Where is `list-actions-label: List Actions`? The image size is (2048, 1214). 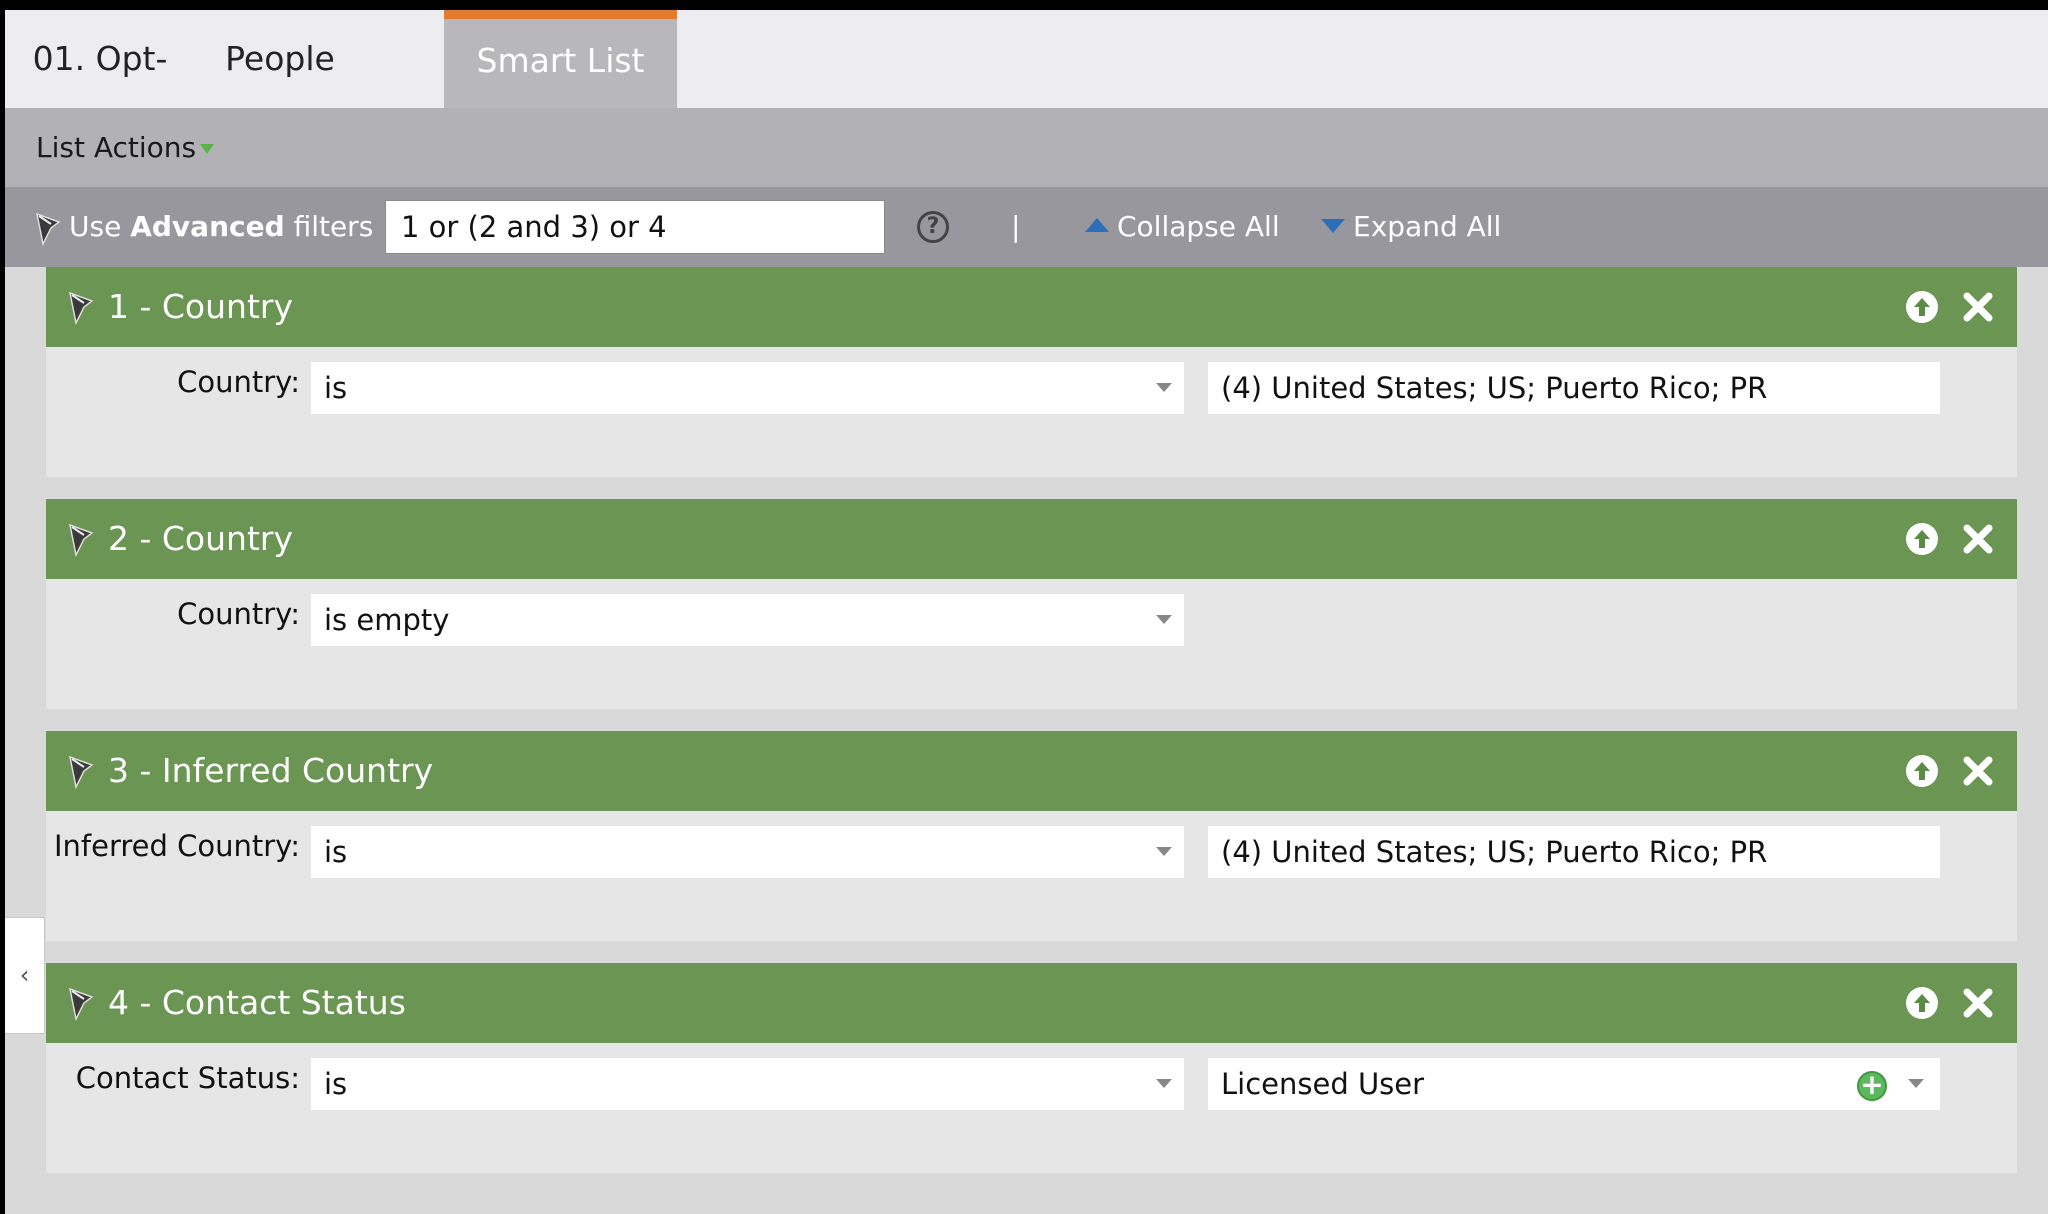 list-actions-label: List Actions is located at coordinates (116, 147).